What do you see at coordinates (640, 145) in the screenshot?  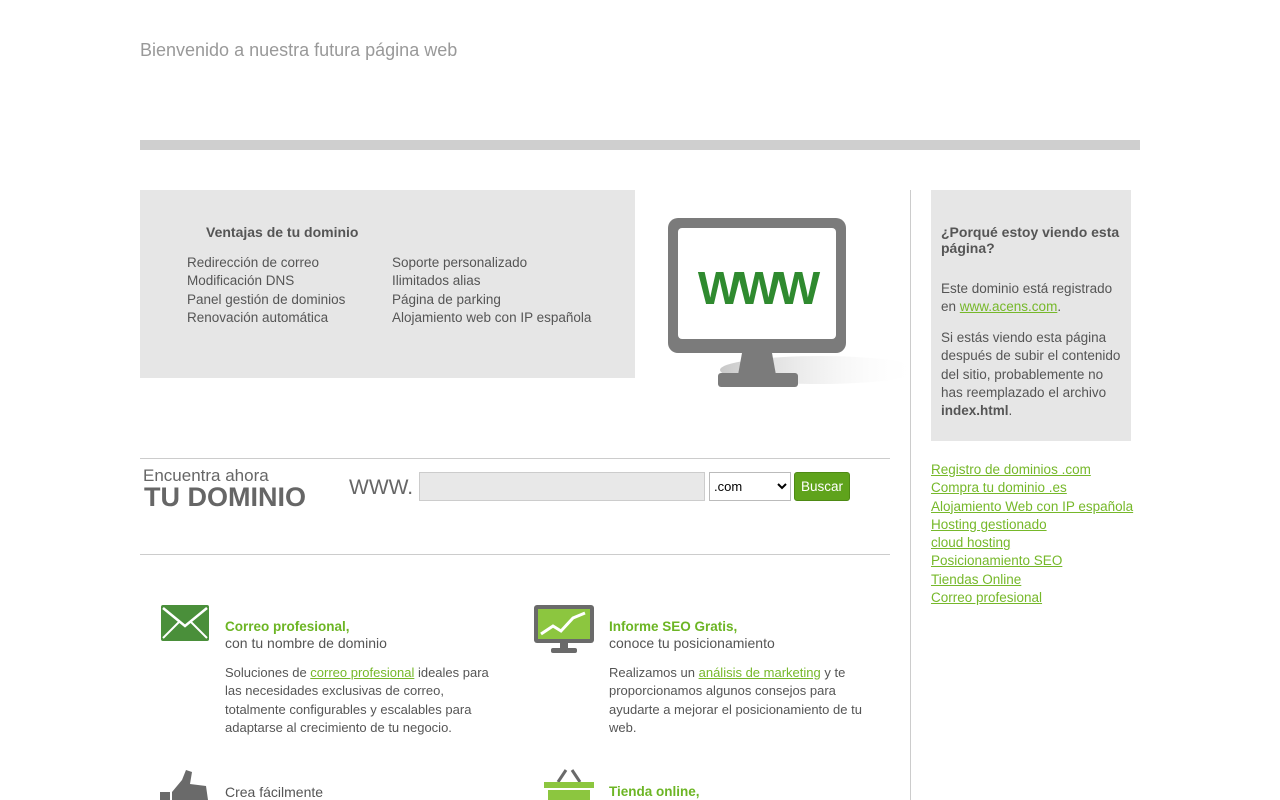 I see `header-divider-bar` at bounding box center [640, 145].